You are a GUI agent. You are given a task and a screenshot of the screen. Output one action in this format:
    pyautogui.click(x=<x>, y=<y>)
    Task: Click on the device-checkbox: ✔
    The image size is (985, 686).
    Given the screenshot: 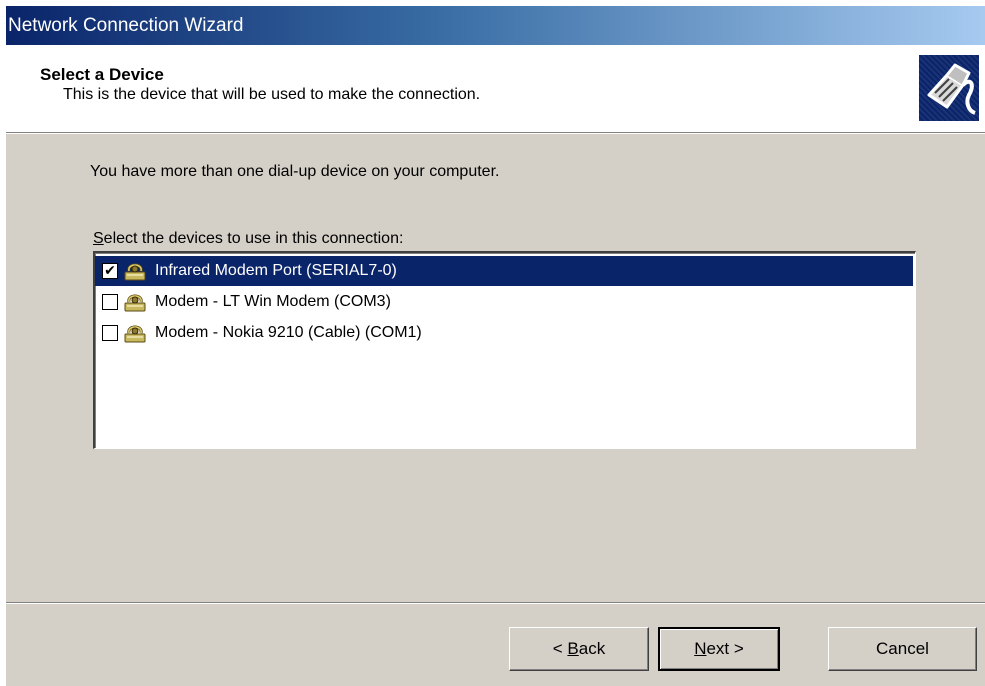 What is the action you would take?
    pyautogui.click(x=110, y=271)
    